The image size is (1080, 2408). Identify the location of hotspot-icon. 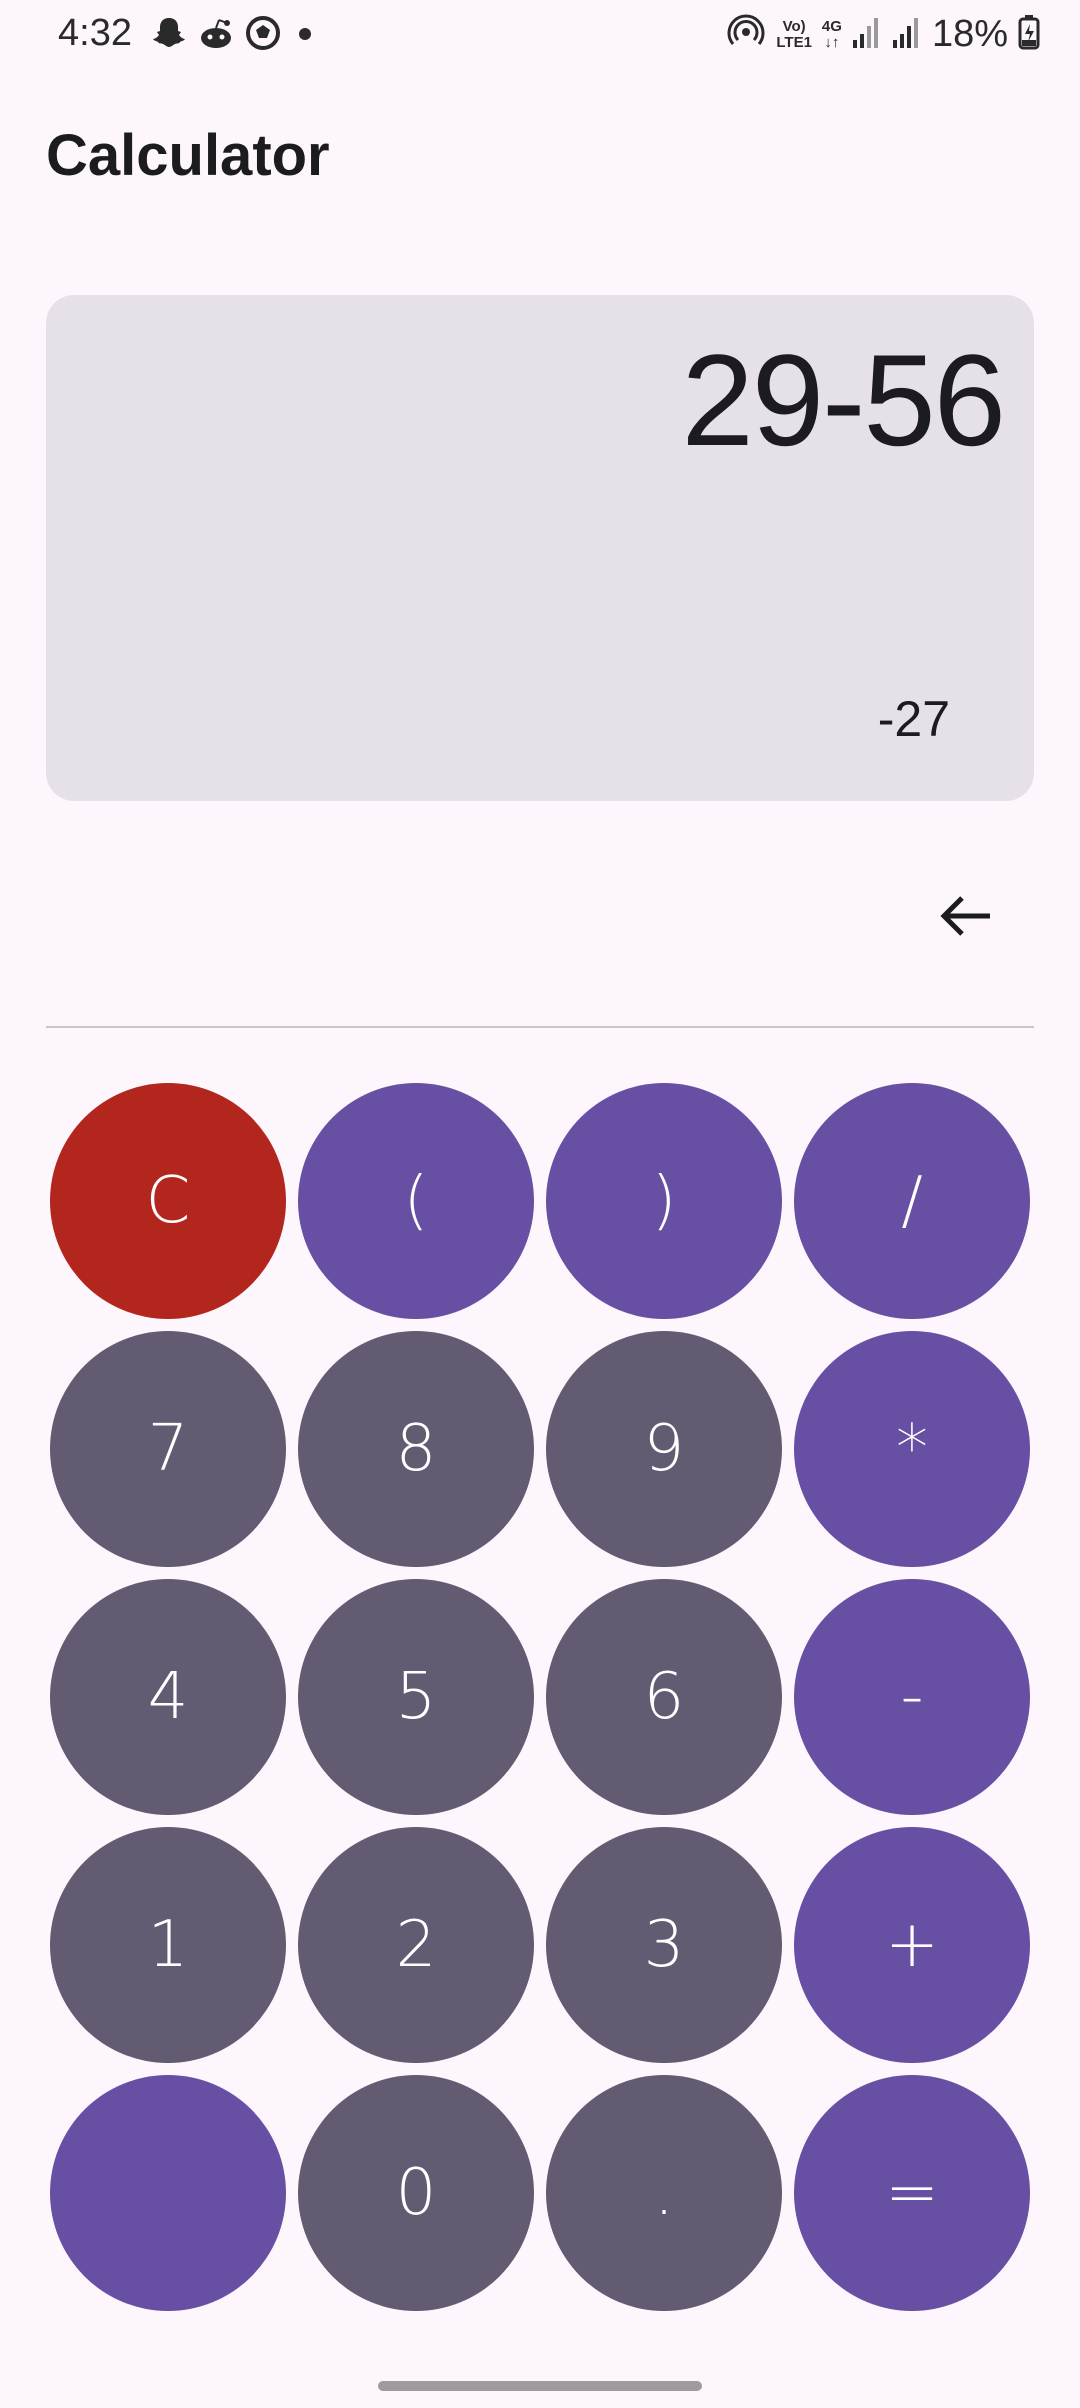
(746, 34).